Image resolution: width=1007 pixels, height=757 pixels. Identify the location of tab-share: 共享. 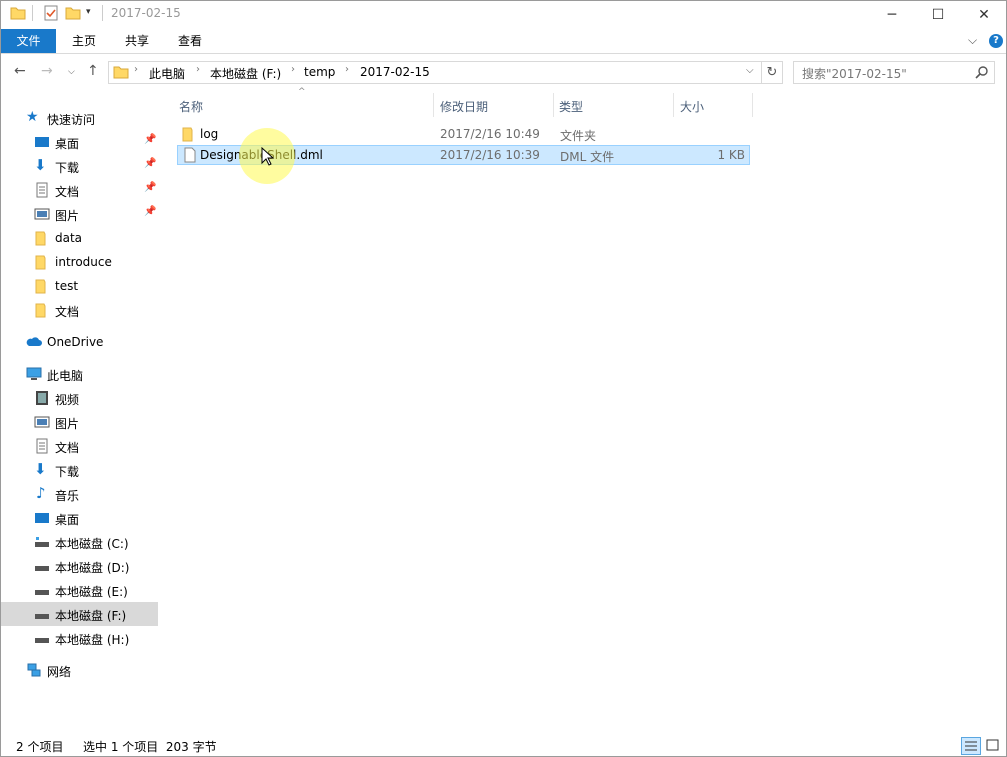
(137, 41).